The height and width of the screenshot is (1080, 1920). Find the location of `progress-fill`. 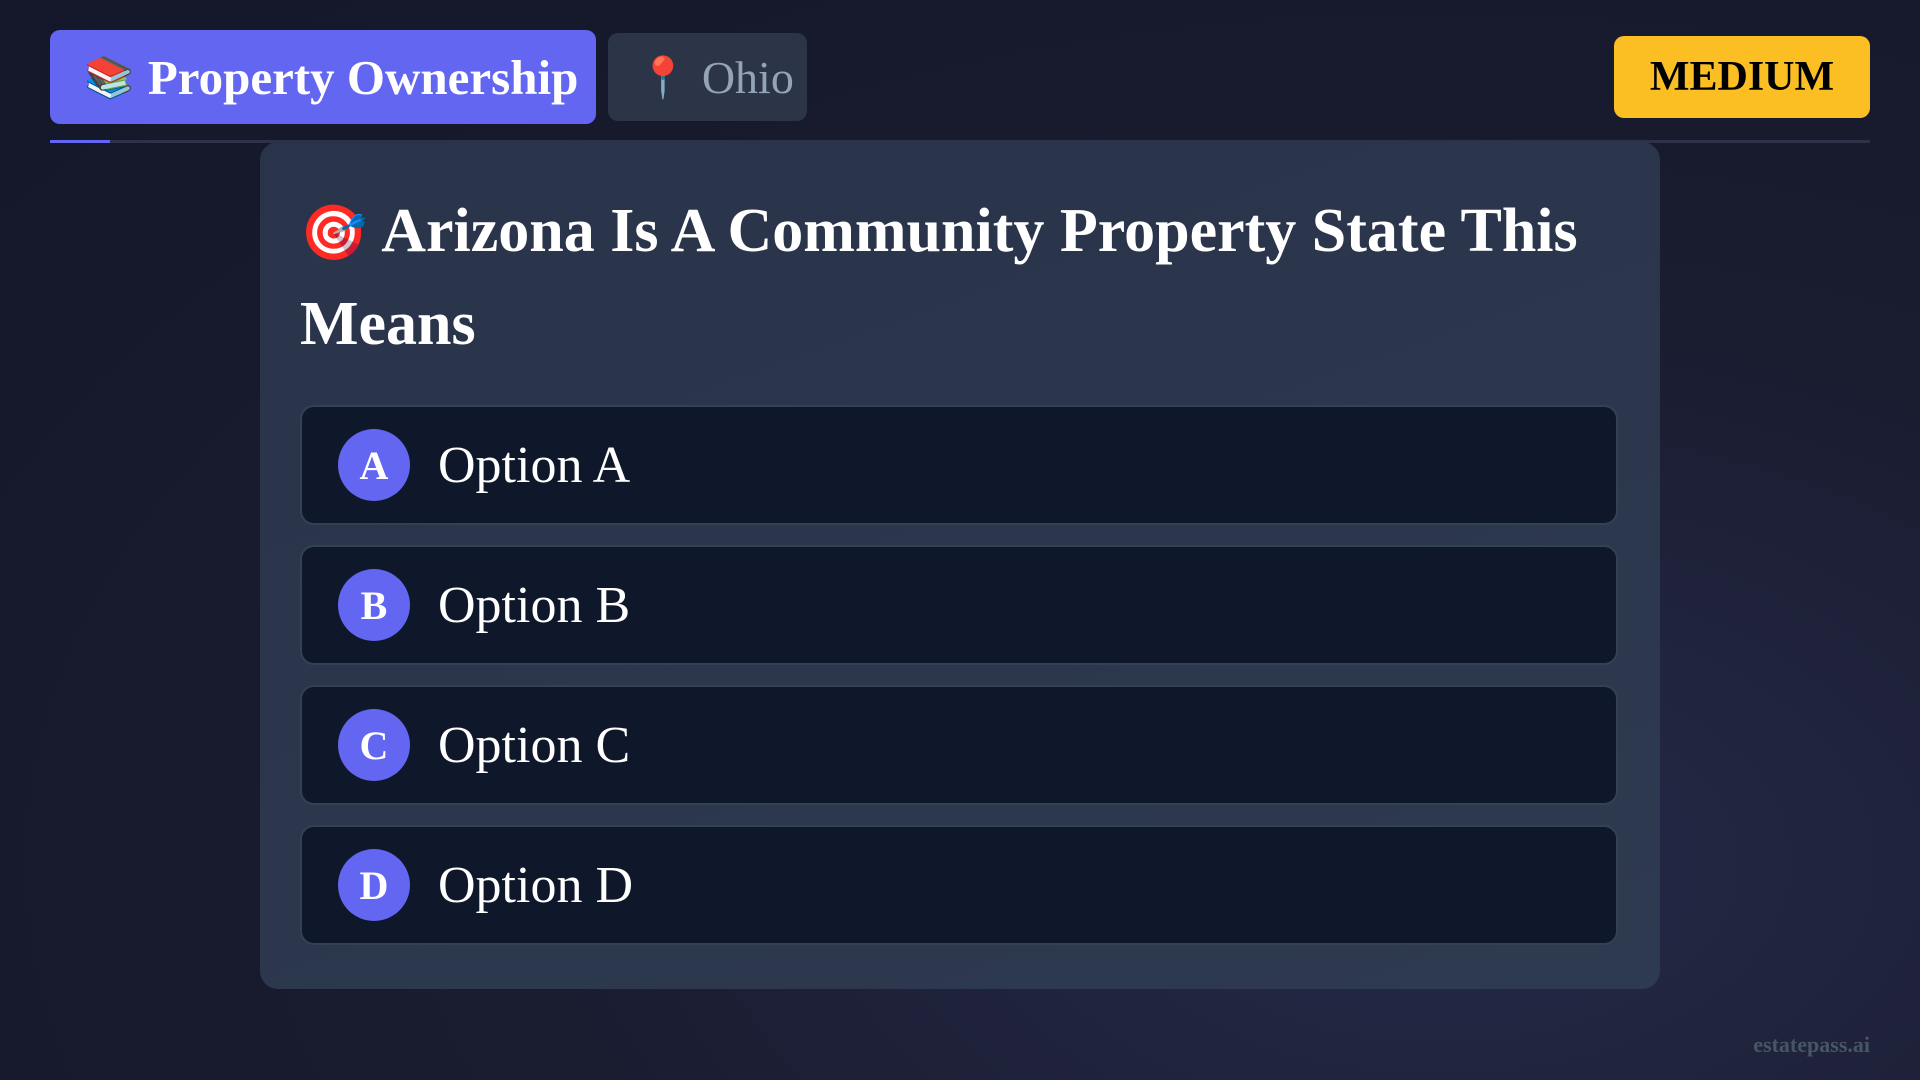

progress-fill is located at coordinates (80, 141).